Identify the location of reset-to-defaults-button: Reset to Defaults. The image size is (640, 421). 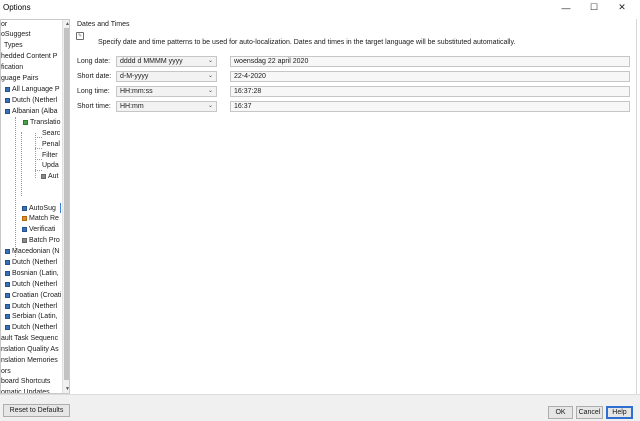
(36, 410).